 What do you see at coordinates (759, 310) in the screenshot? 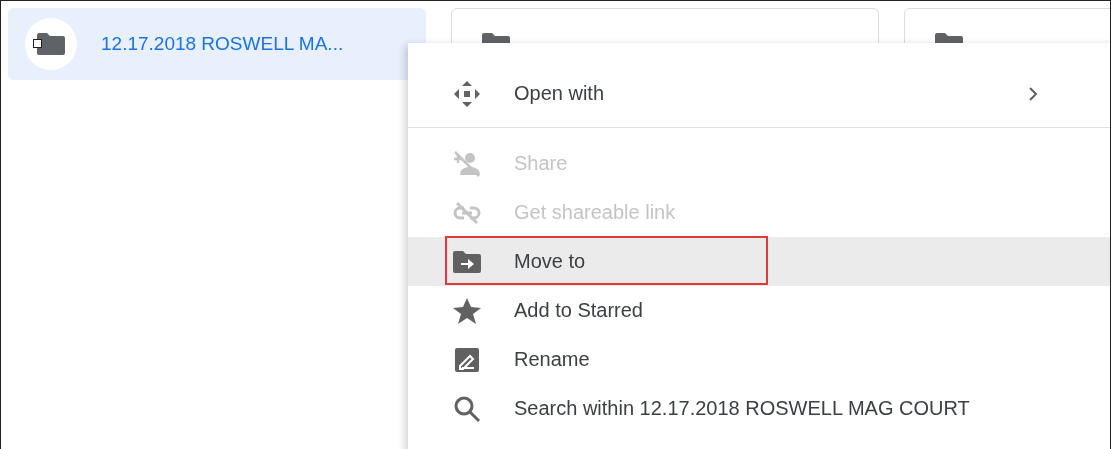
I see `menu-item: Add to Starred` at bounding box center [759, 310].